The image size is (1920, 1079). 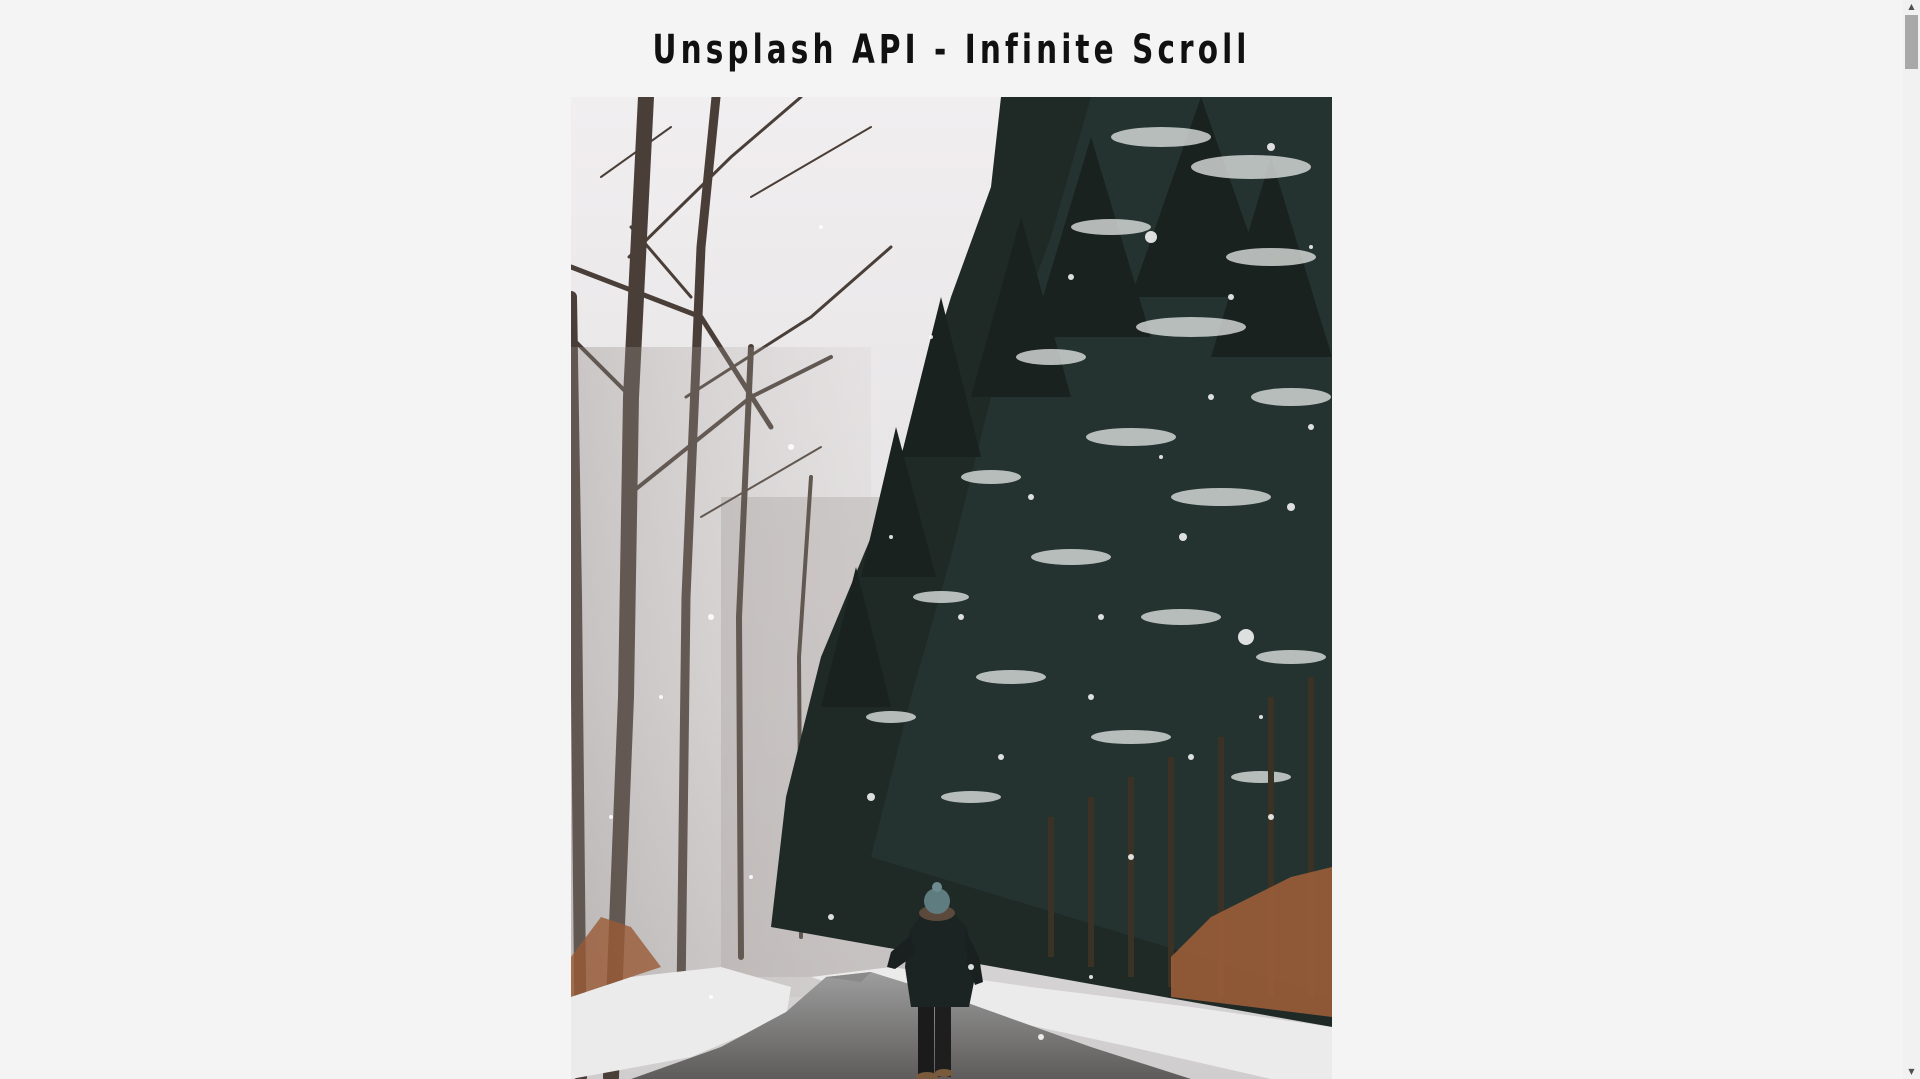 I want to click on page-title: Unsplash API - Infinite Scroll, so click(x=951, y=50).